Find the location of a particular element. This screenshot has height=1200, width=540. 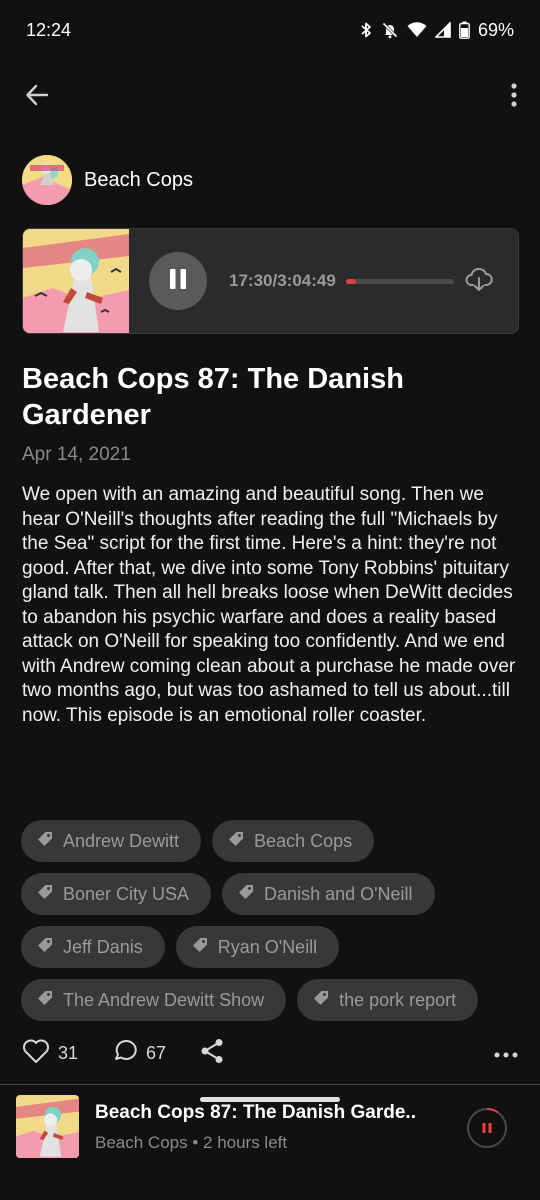

arrow-back-icon is located at coordinates (37, 97).